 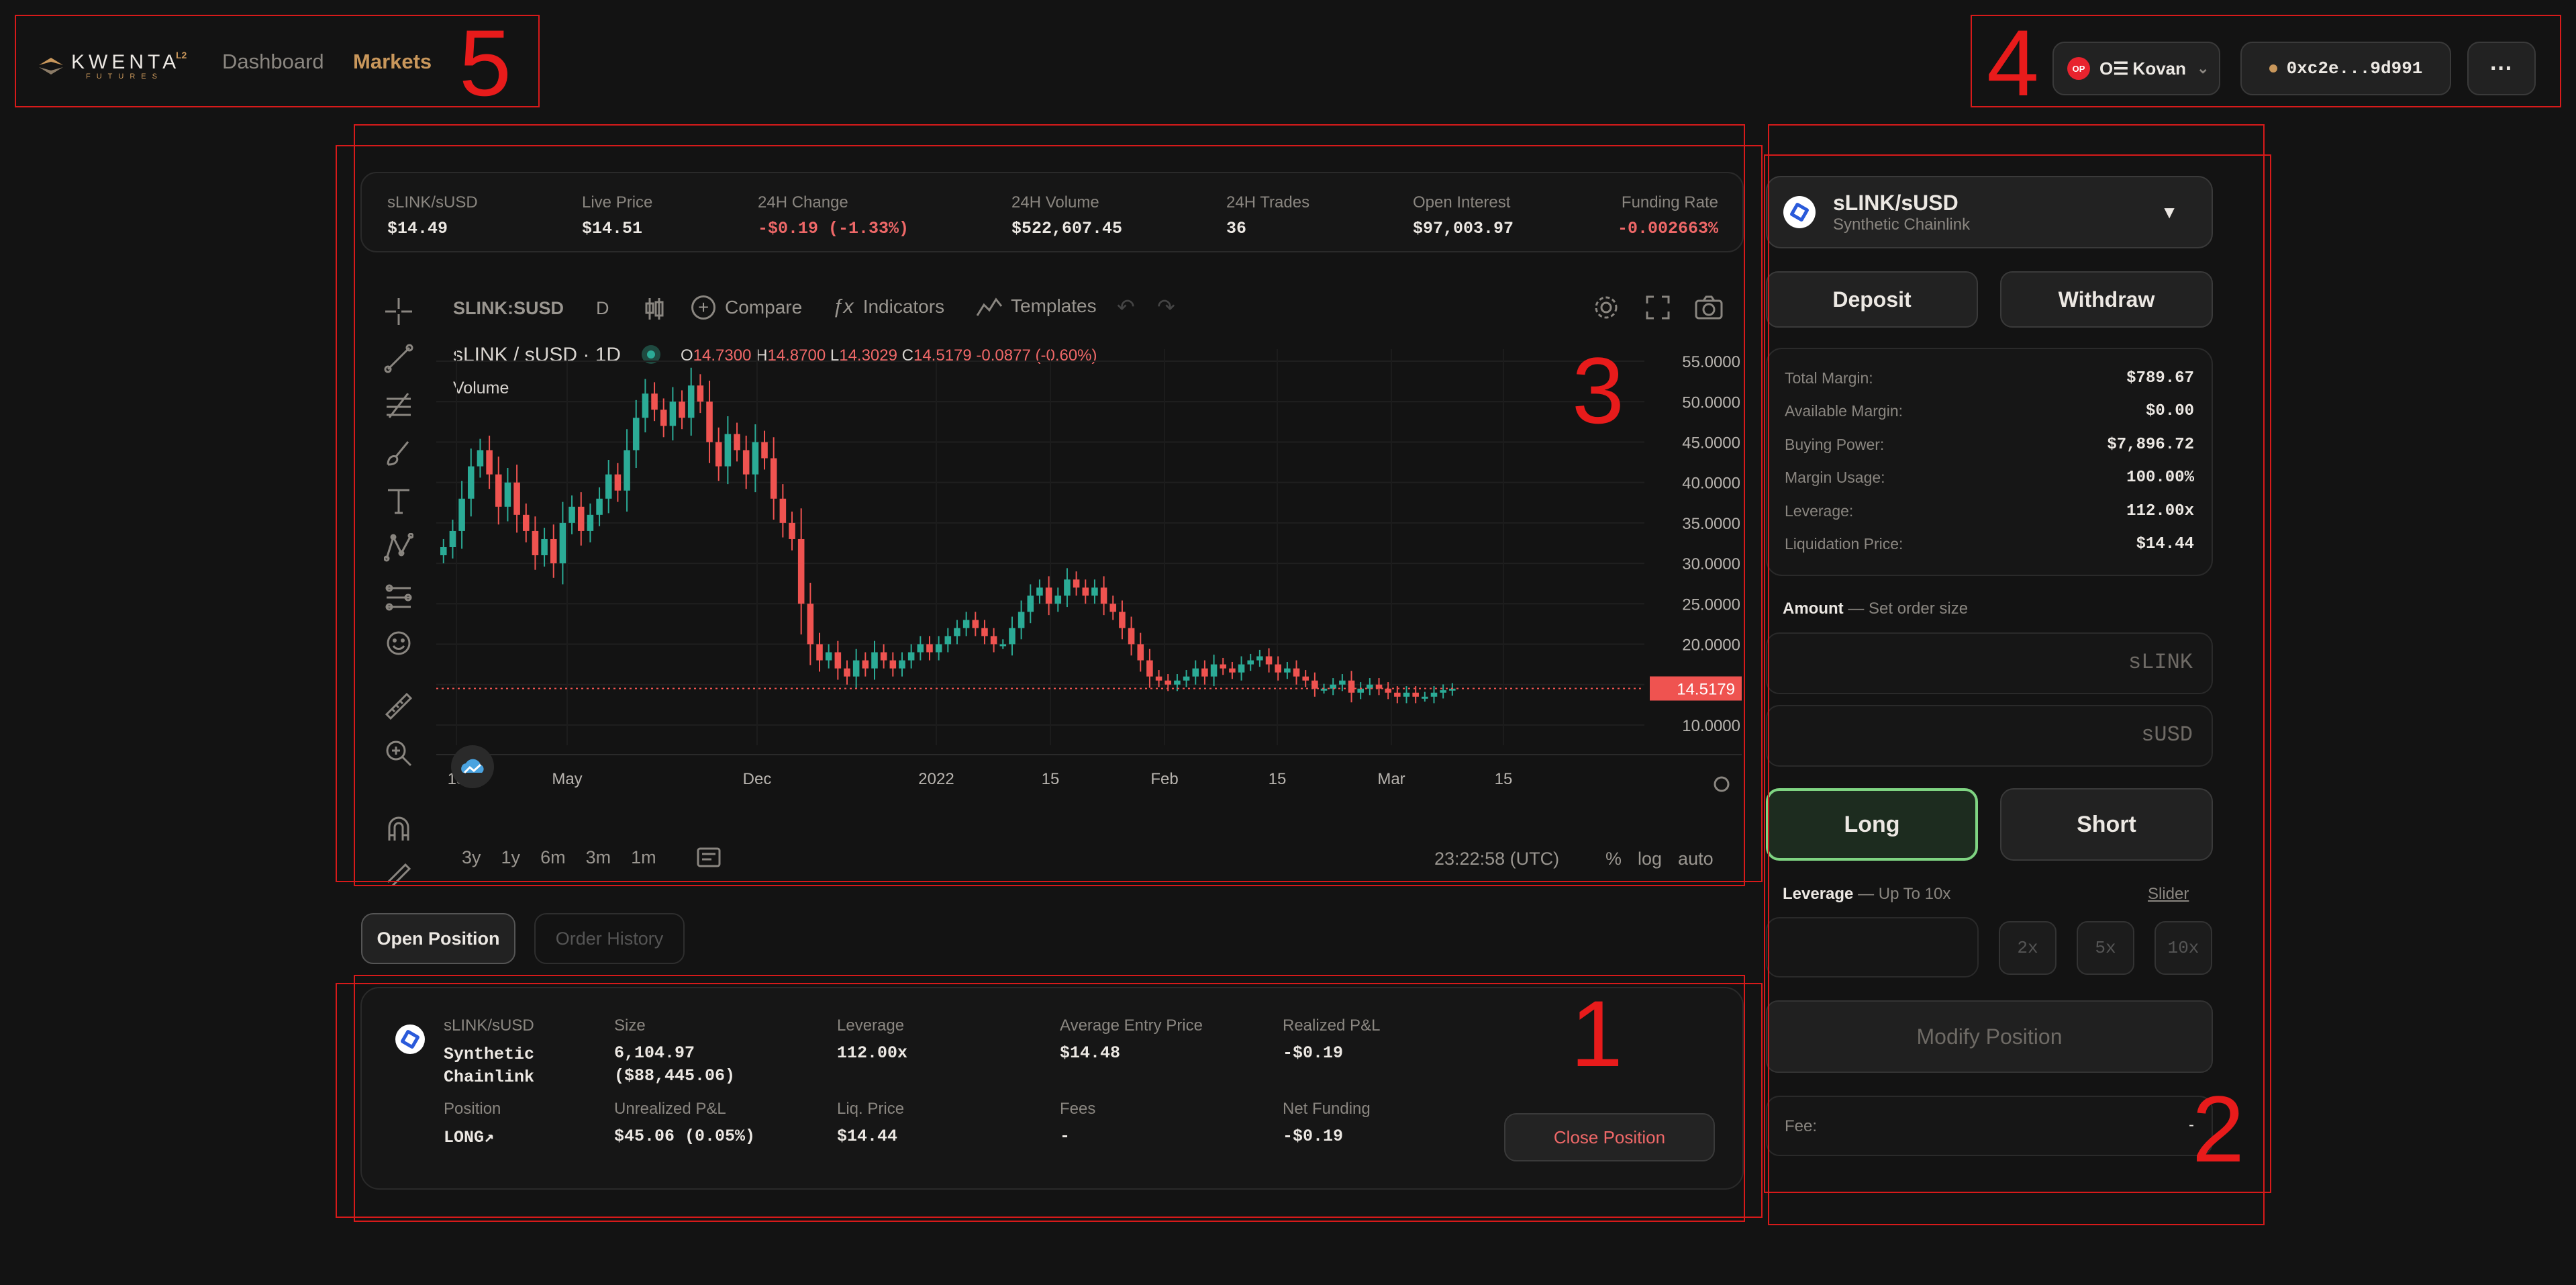 I want to click on tab-open-position-label: Open Position, so click(x=438, y=939).